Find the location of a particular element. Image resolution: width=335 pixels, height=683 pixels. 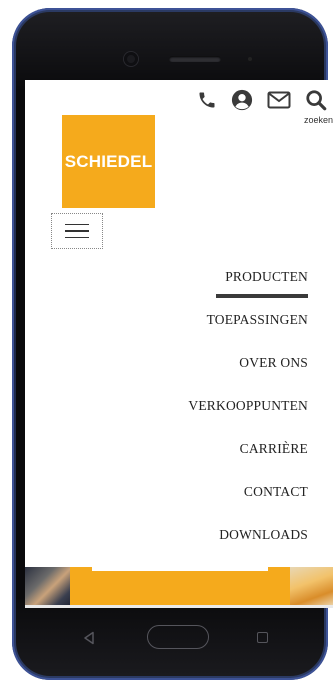

nav-item-toepassingen: TOEPASSINGEN is located at coordinates (198, 319).